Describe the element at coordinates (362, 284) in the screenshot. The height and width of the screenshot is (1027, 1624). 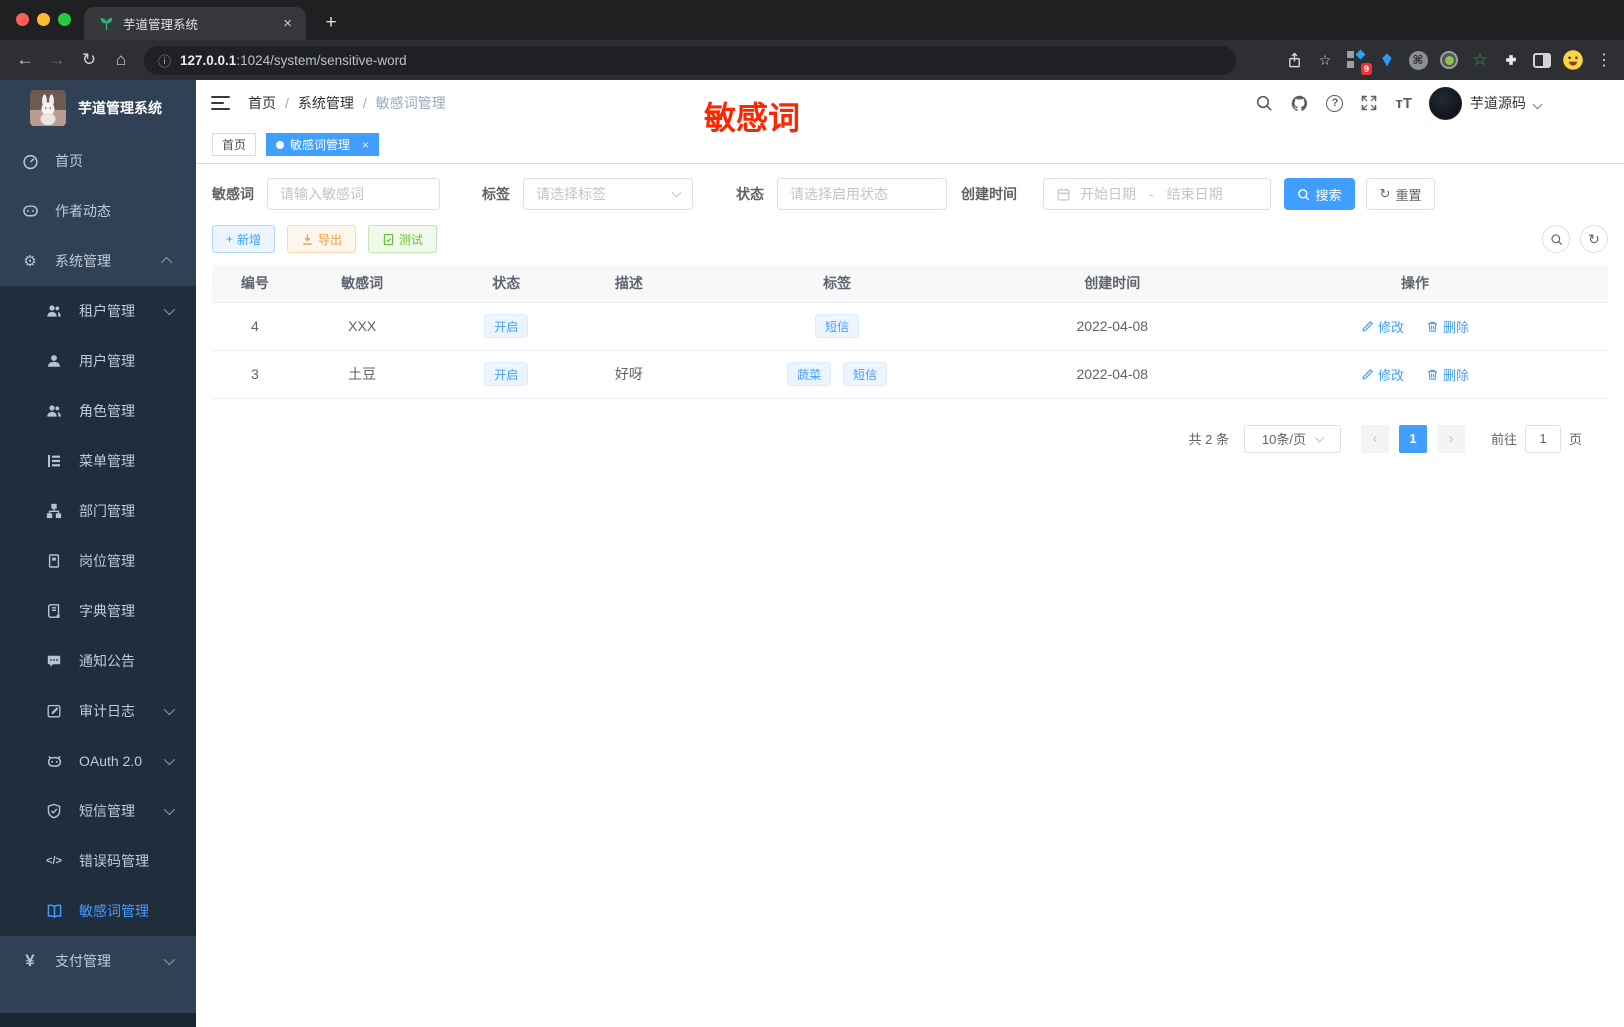
I see `col-word: 敏感词` at that location.